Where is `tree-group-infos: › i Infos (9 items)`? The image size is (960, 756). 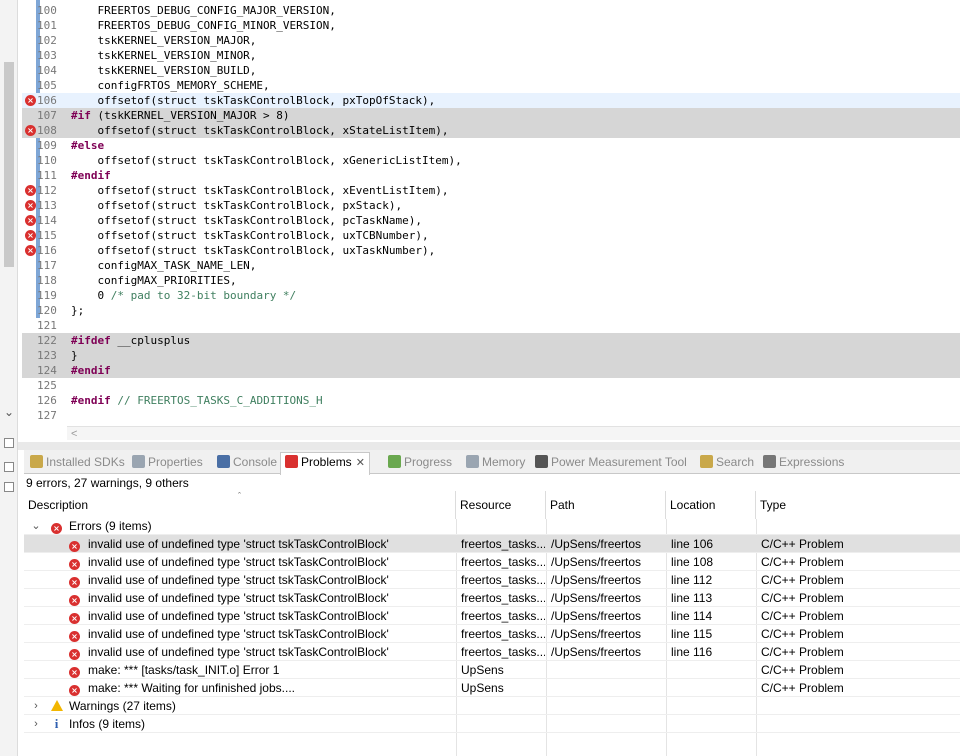 tree-group-infos: › i Infos (9 items) is located at coordinates (492, 724).